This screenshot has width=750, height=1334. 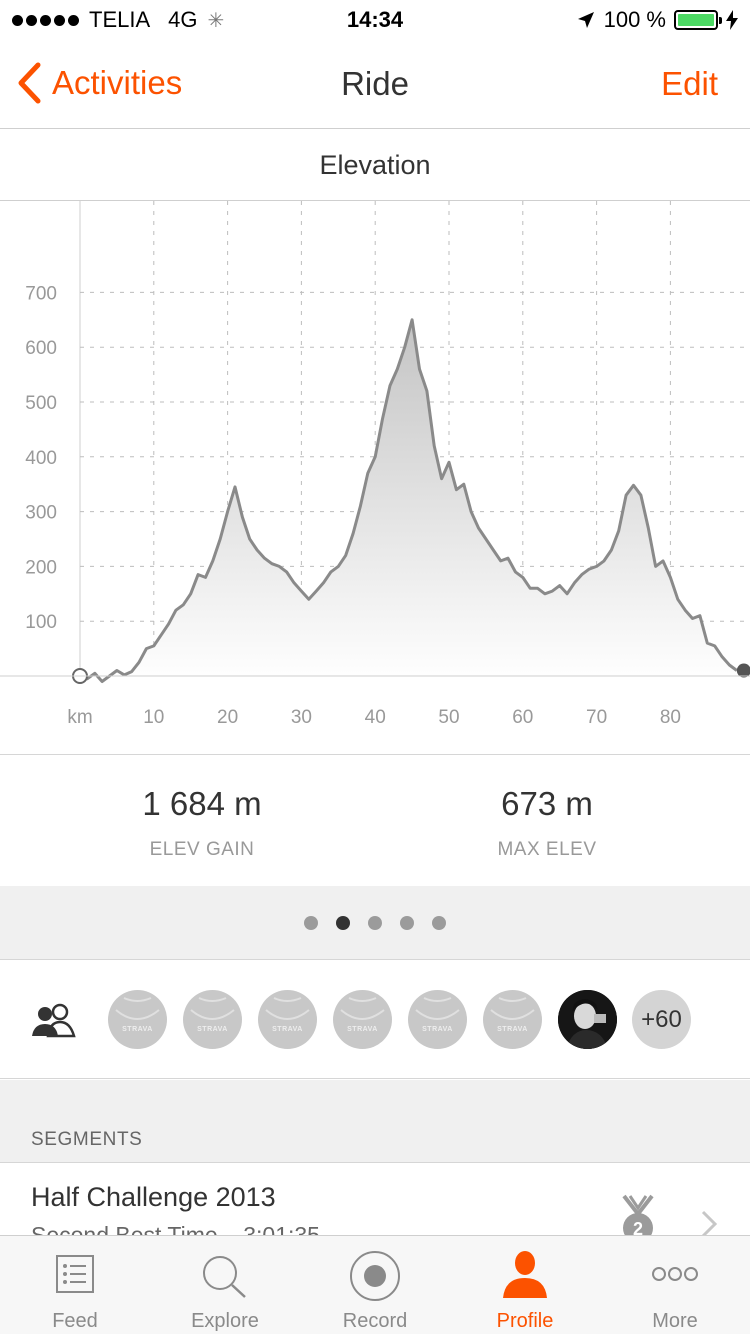 What do you see at coordinates (375, 820) in the screenshot?
I see `elevation-stats: 1 684 m ELEV GAIN 673 m MAX ELEV` at bounding box center [375, 820].